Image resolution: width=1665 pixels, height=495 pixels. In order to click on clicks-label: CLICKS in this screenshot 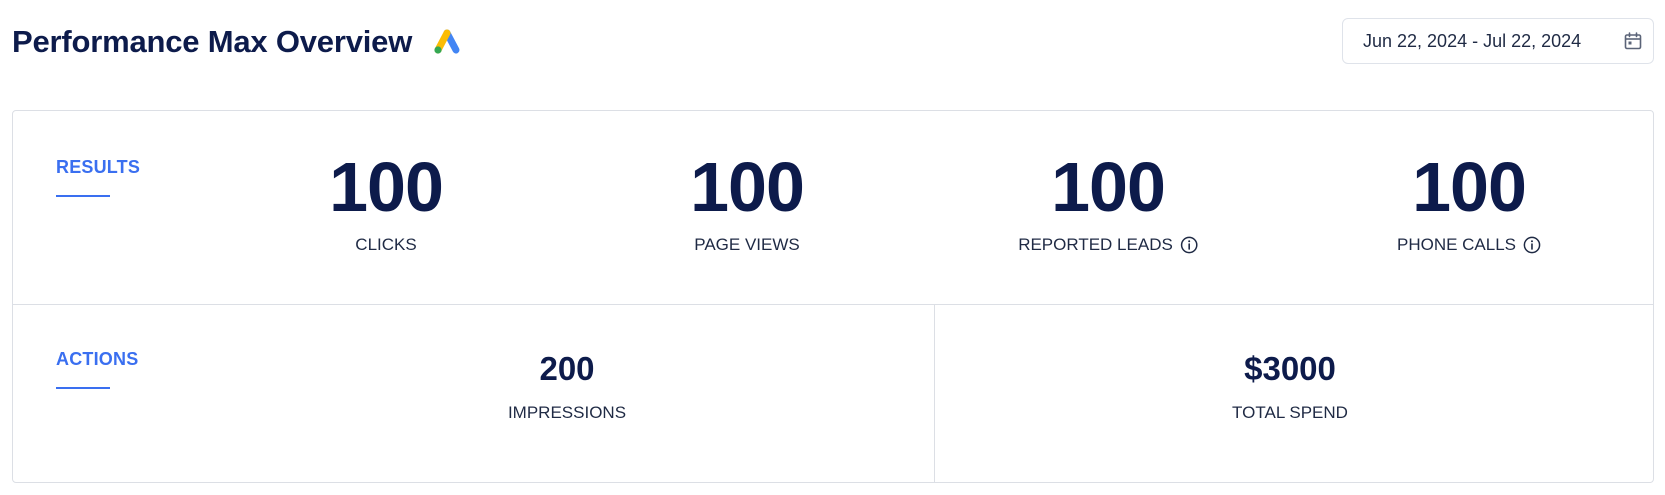, I will do `click(386, 245)`.